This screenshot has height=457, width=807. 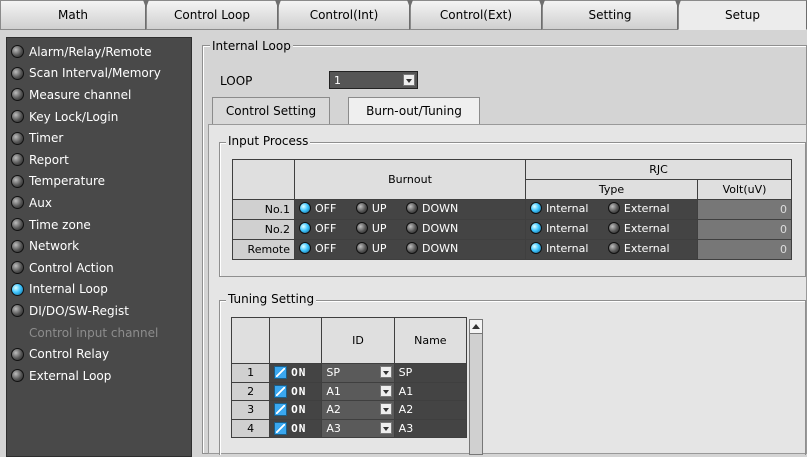 I want to click on sidebar-item-alarm-relay-remote: Alarm/Relay/Remote, so click(x=99, y=52).